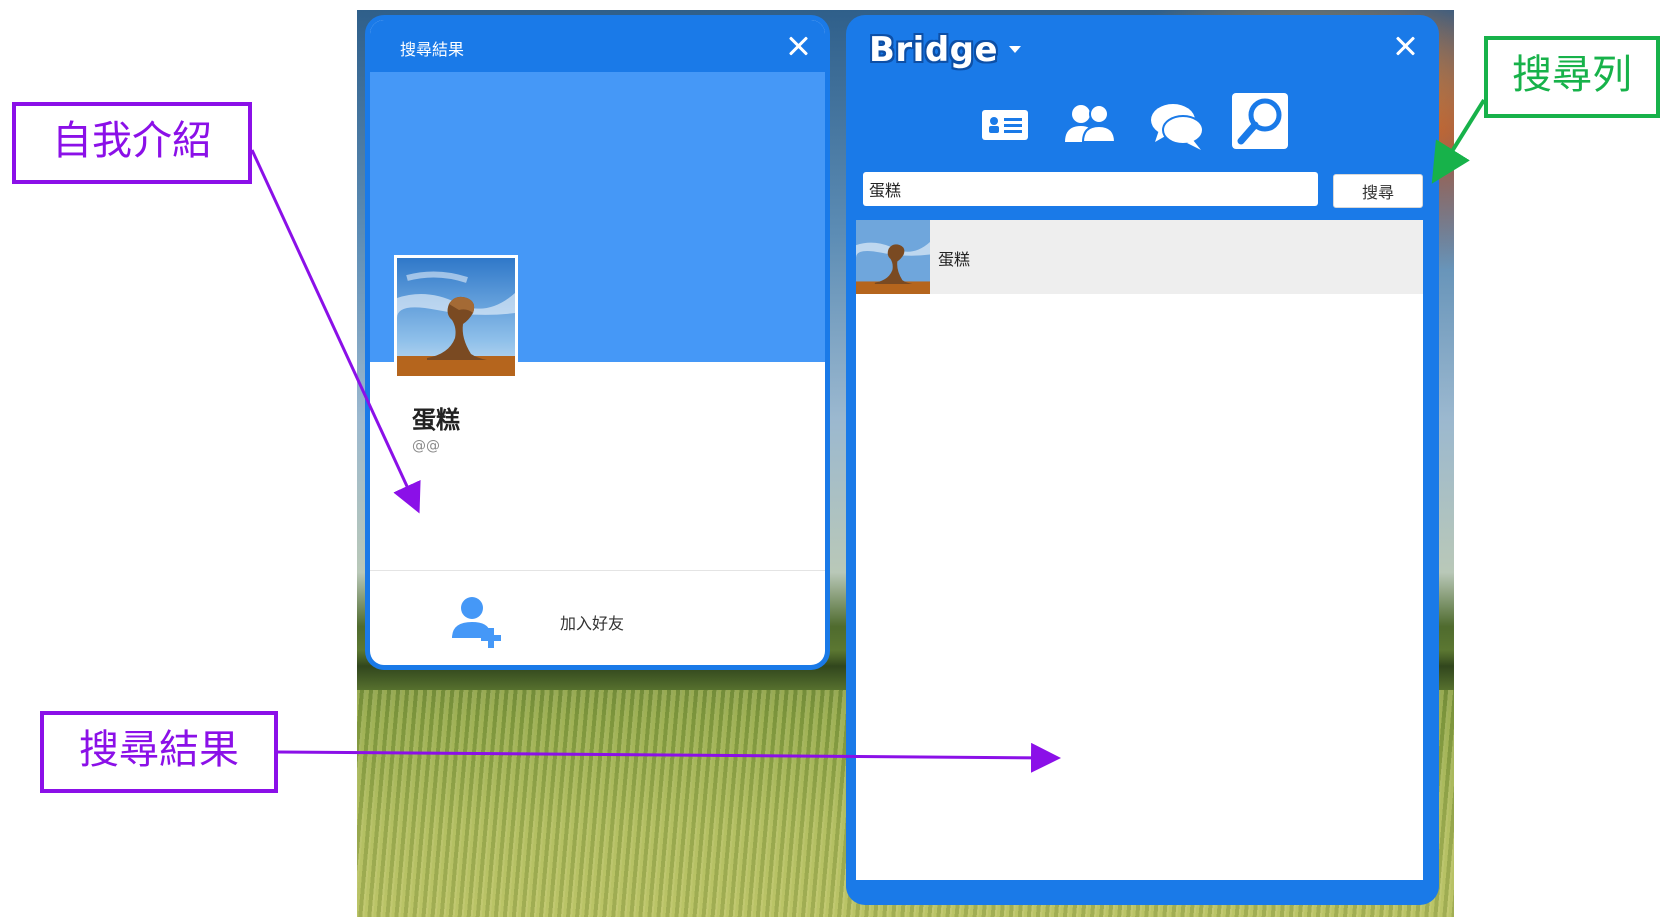  Describe the element at coordinates (934, 50) in the screenshot. I see `bridge-logo: Bridge` at that location.